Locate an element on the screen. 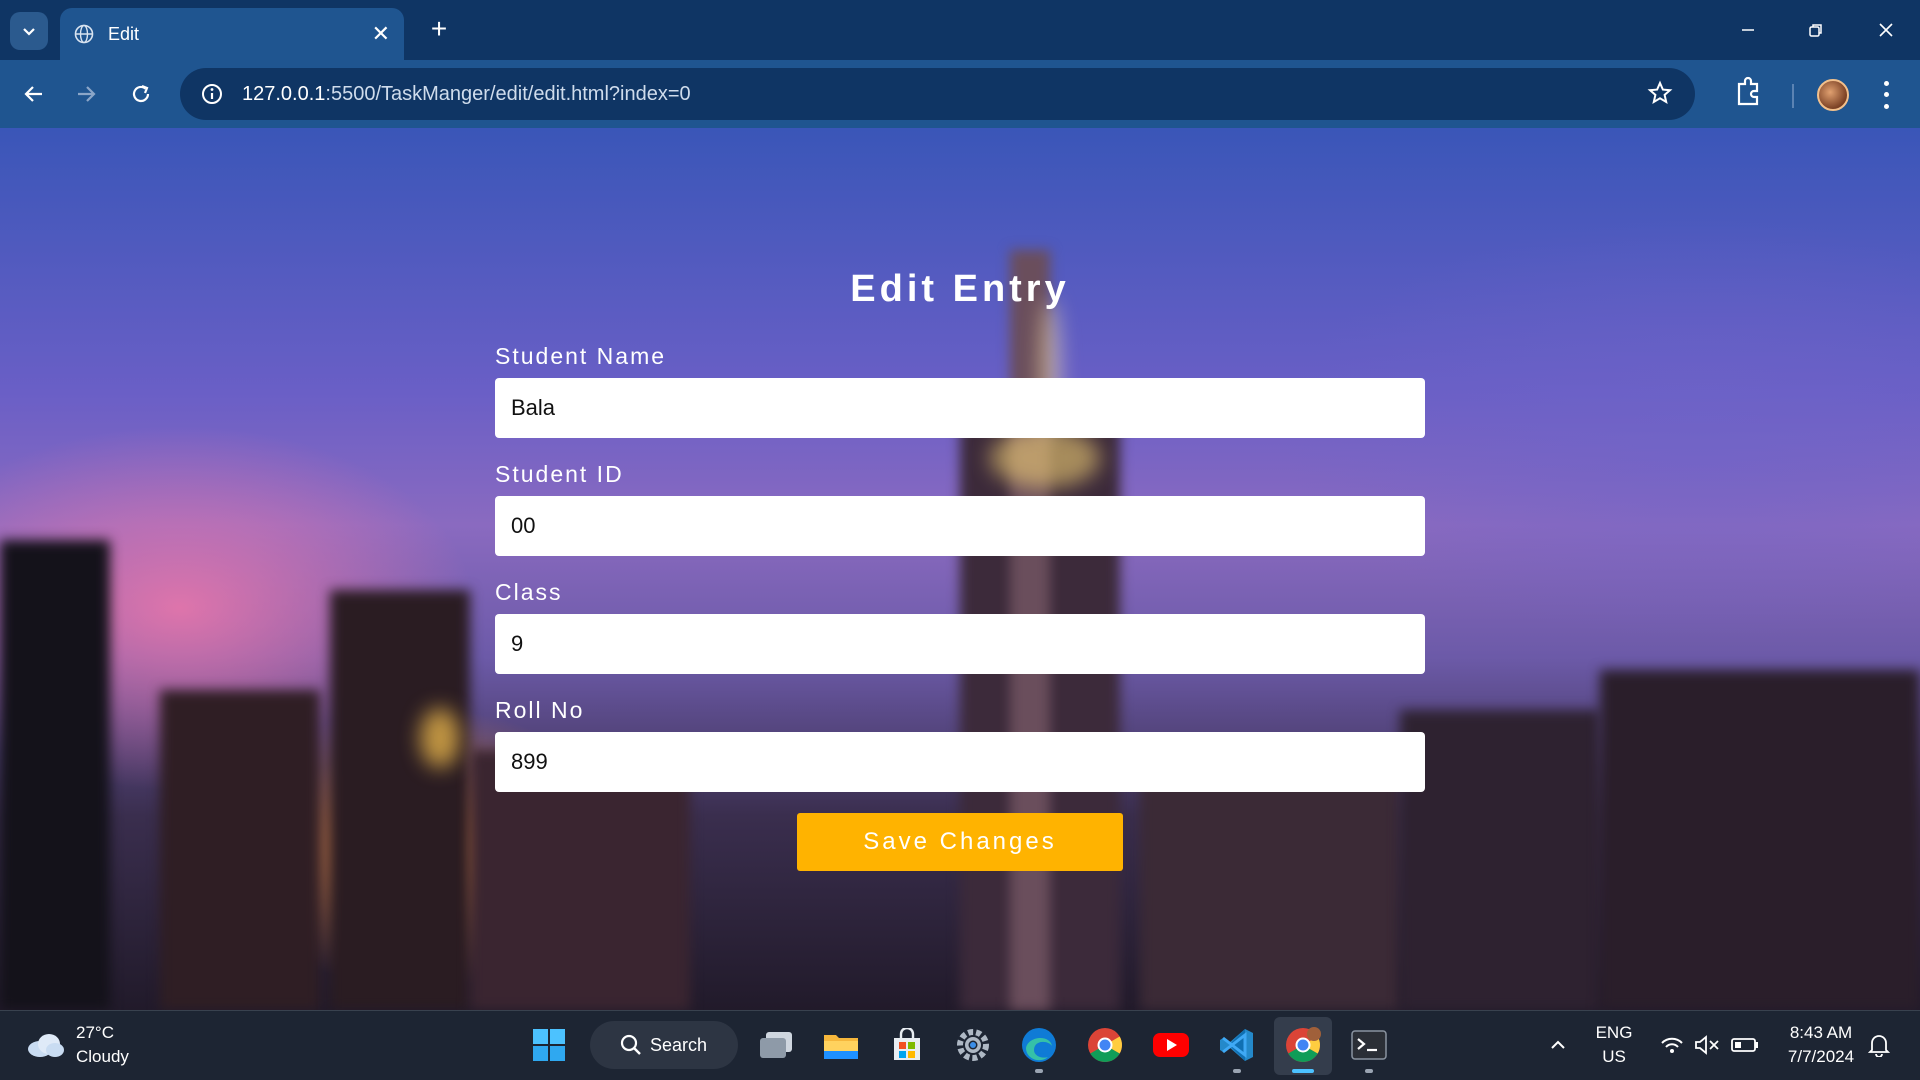 This screenshot has width=1920, height=1080. close-tab-icon: ✕ is located at coordinates (381, 34).